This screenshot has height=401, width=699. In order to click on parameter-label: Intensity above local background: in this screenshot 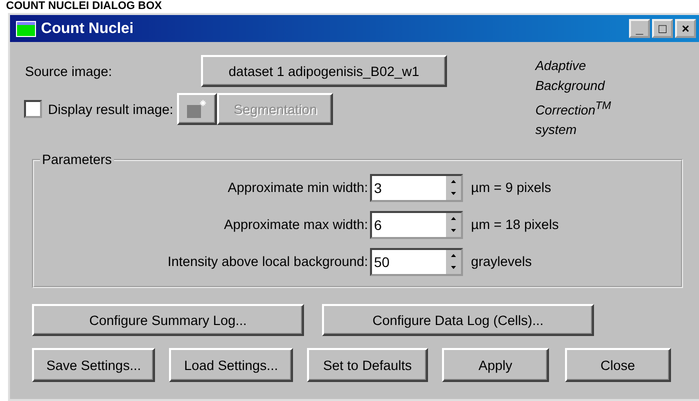, I will do `click(267, 262)`.